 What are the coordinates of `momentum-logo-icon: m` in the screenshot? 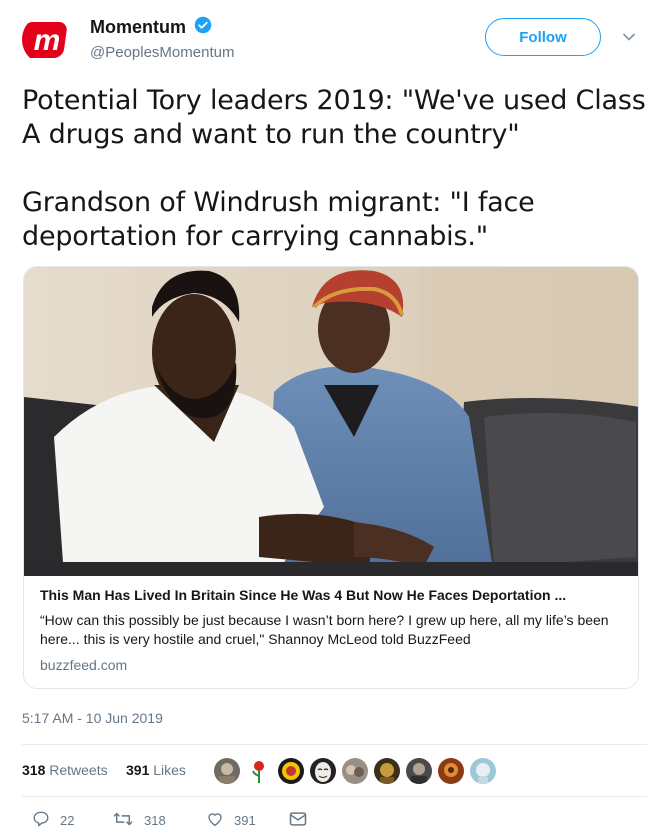 It's located at (44, 40).